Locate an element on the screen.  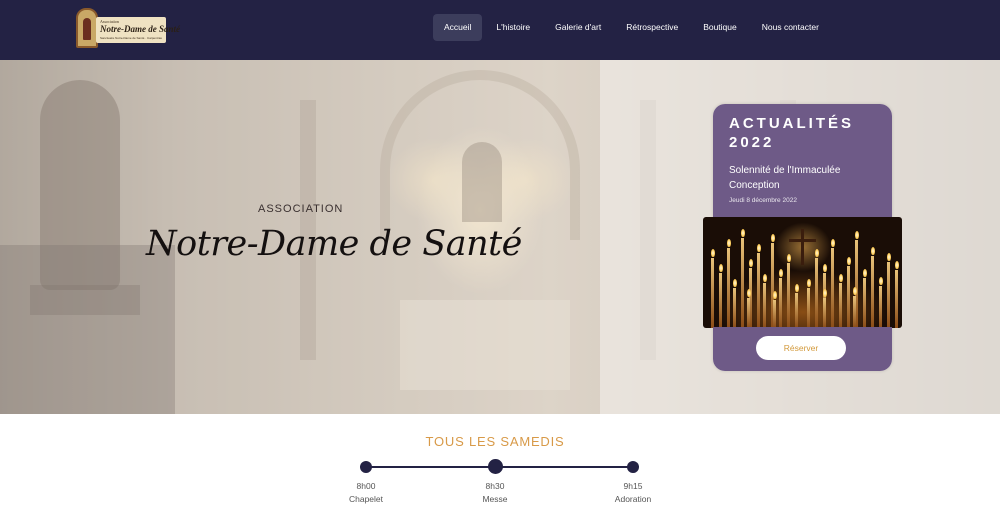
schedule-label: Chapelet is located at coordinates (366, 499).